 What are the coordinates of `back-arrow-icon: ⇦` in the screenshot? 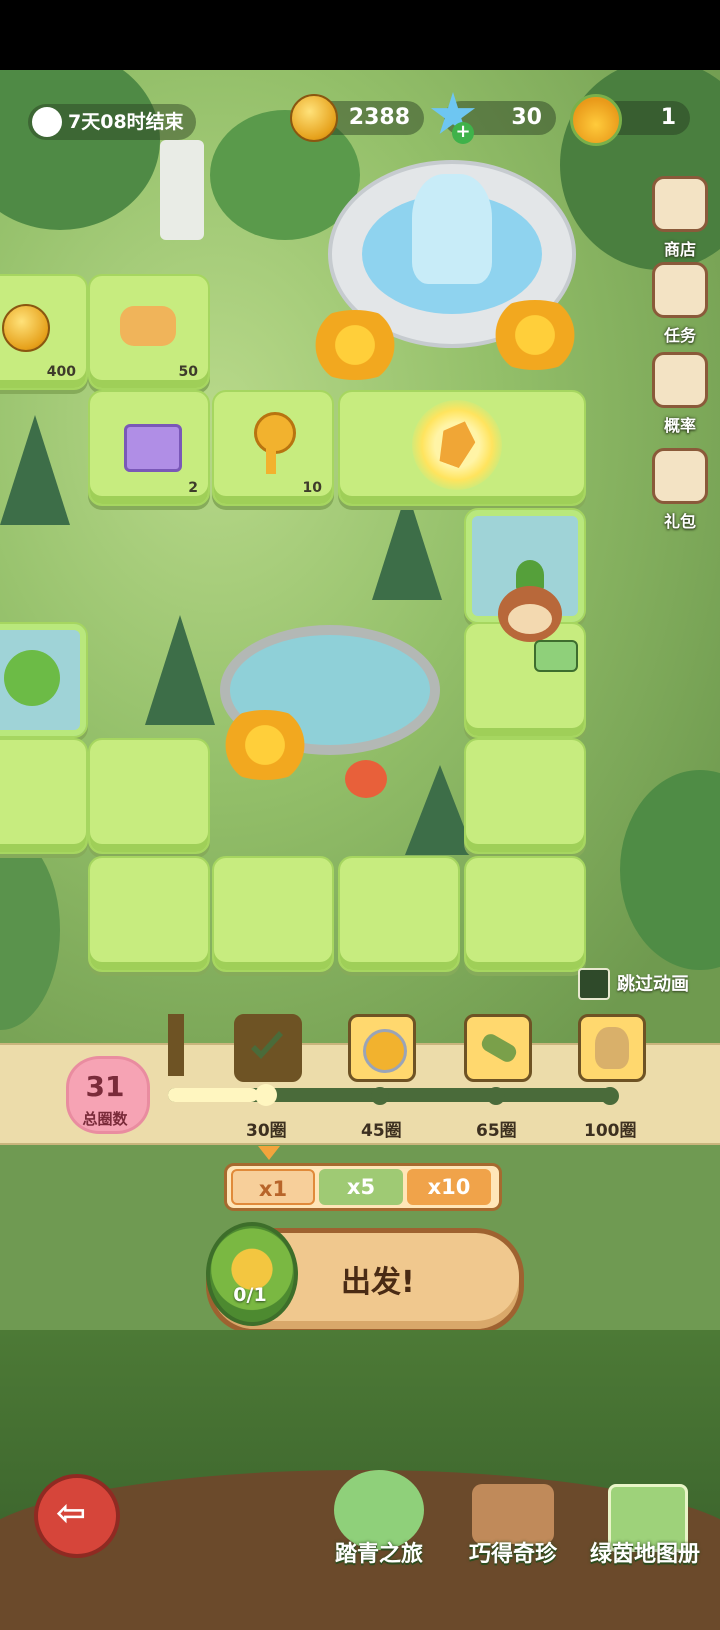 It's located at (71, 1513).